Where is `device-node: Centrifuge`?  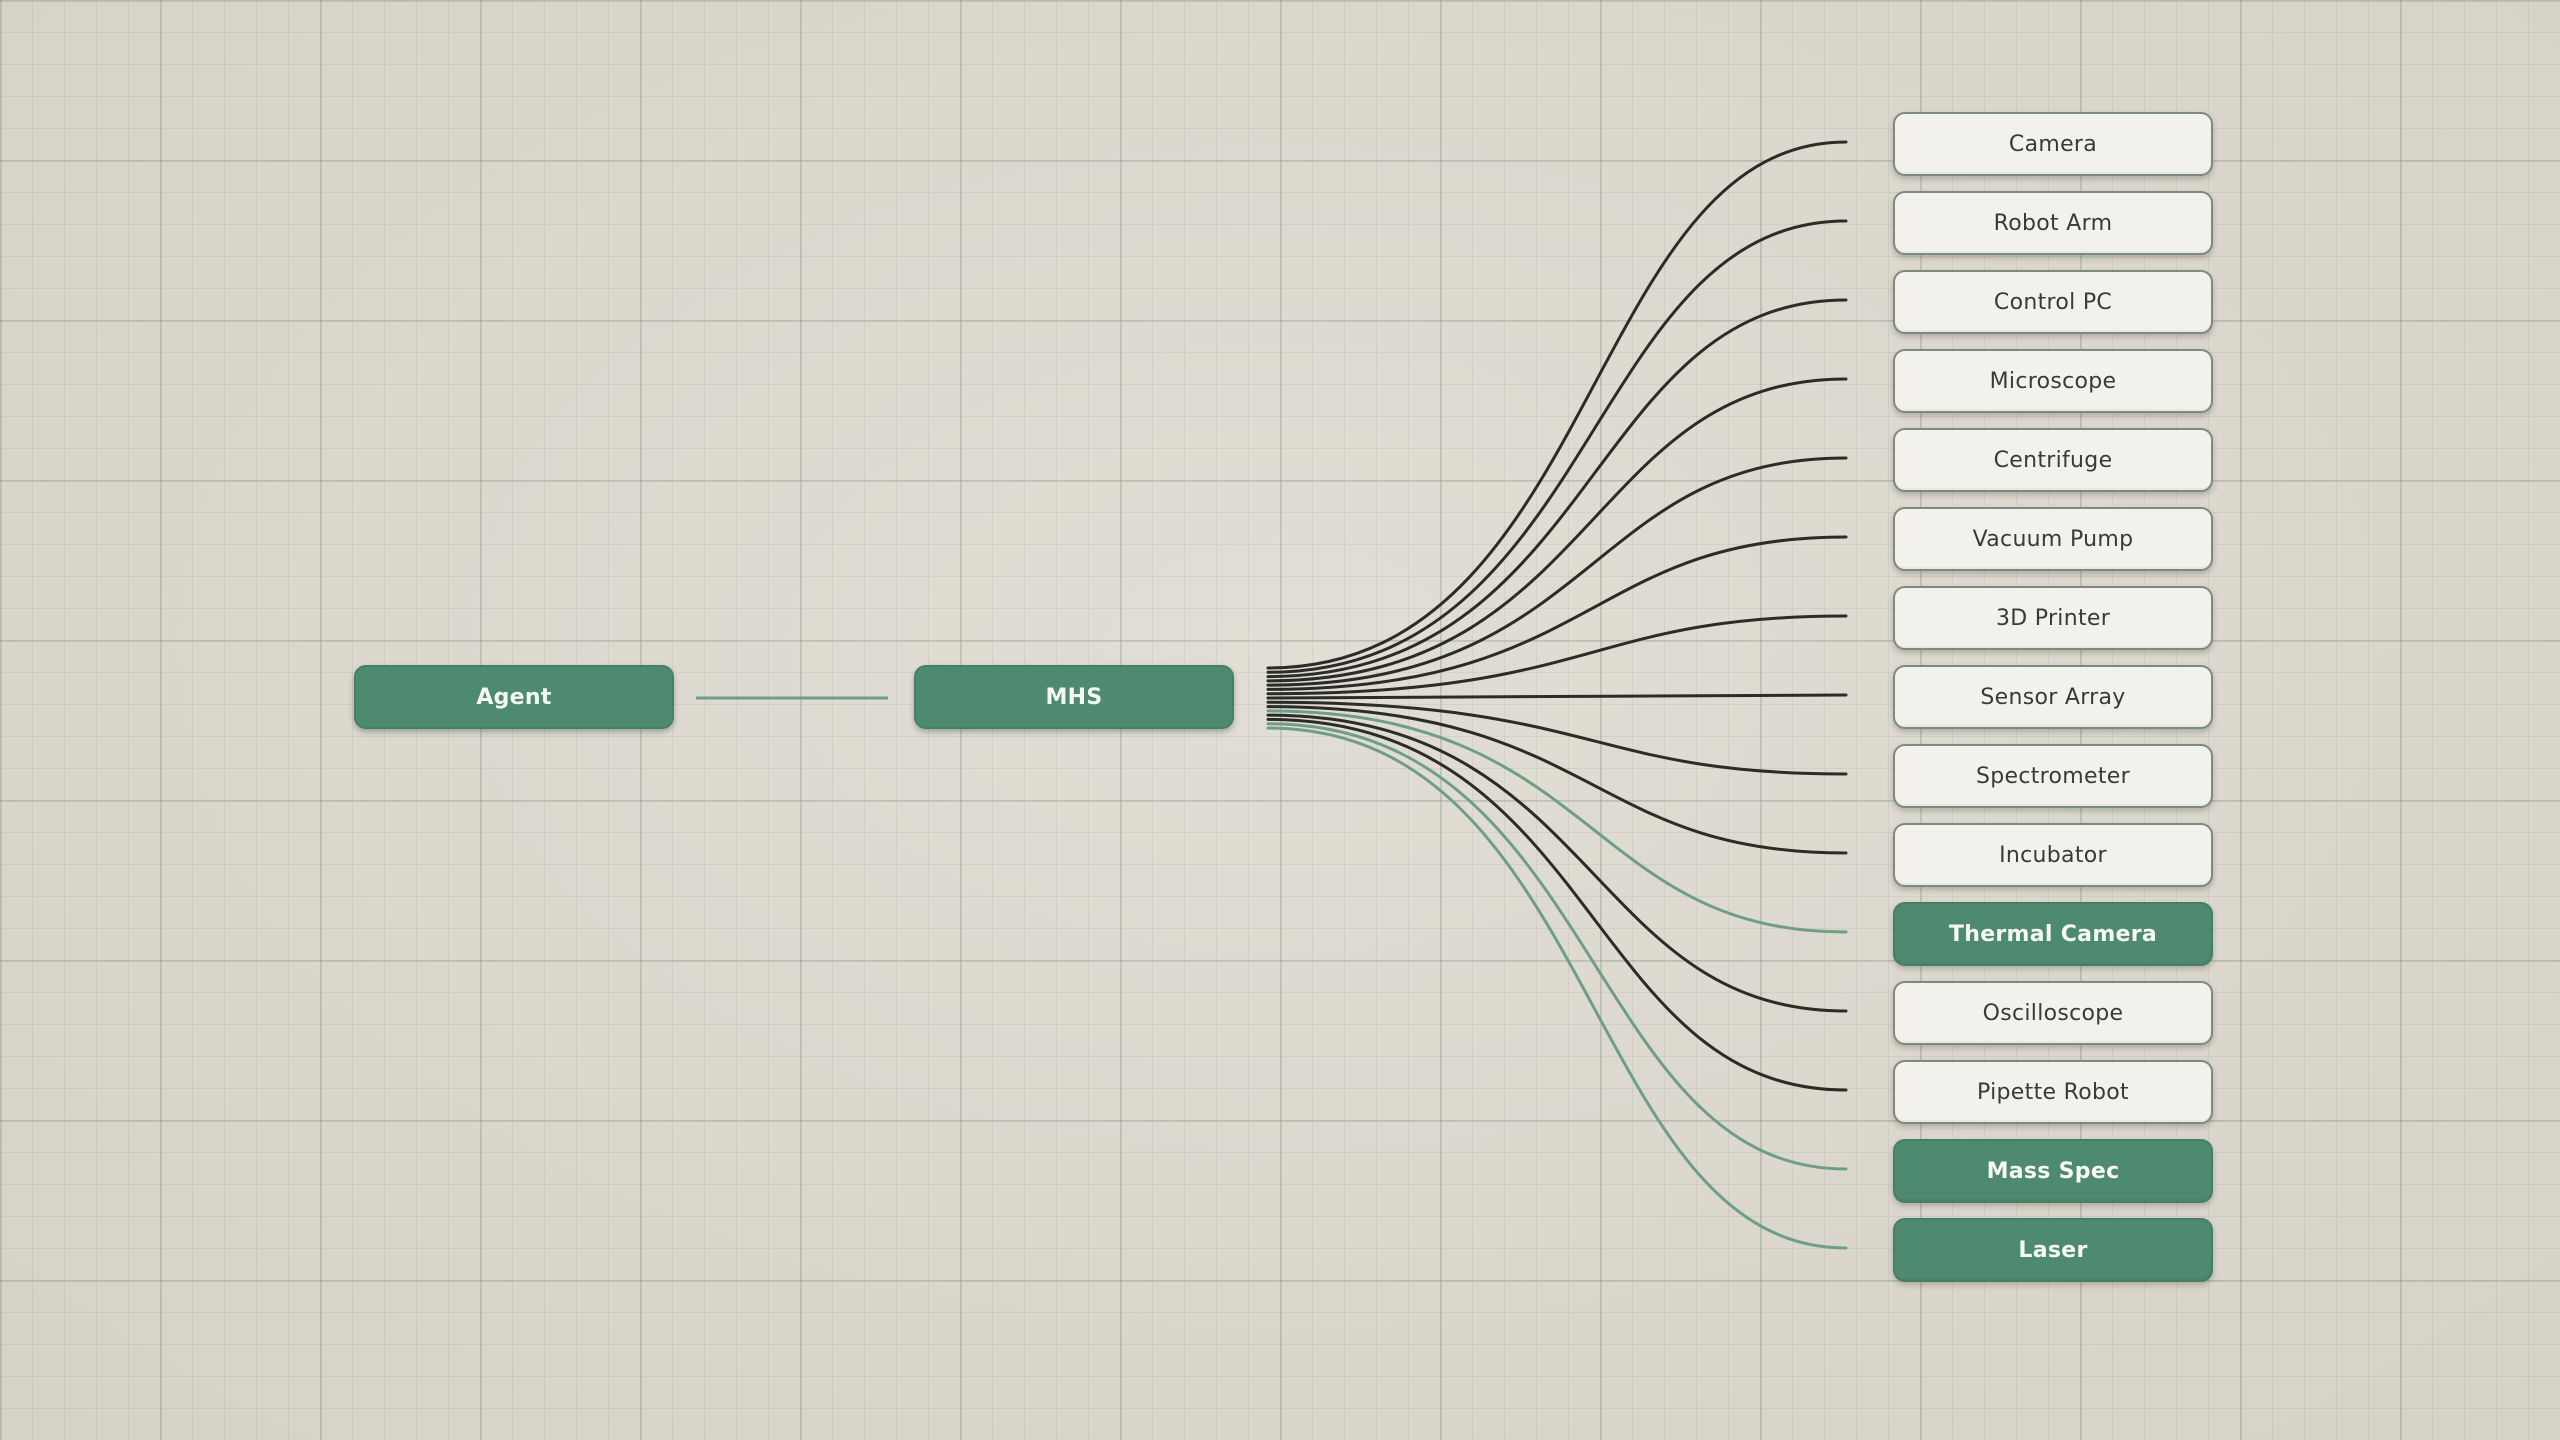
device-node: Centrifuge is located at coordinates (2053, 460).